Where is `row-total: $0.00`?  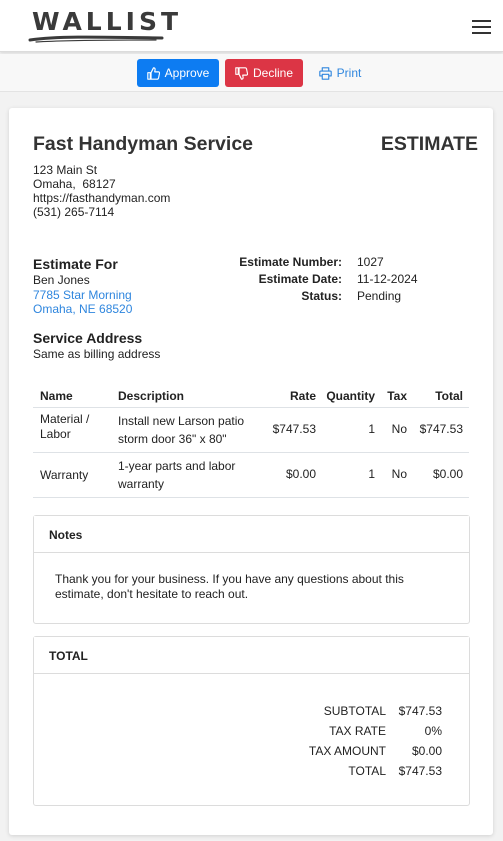
row-total: $0.00 is located at coordinates (447, 474).